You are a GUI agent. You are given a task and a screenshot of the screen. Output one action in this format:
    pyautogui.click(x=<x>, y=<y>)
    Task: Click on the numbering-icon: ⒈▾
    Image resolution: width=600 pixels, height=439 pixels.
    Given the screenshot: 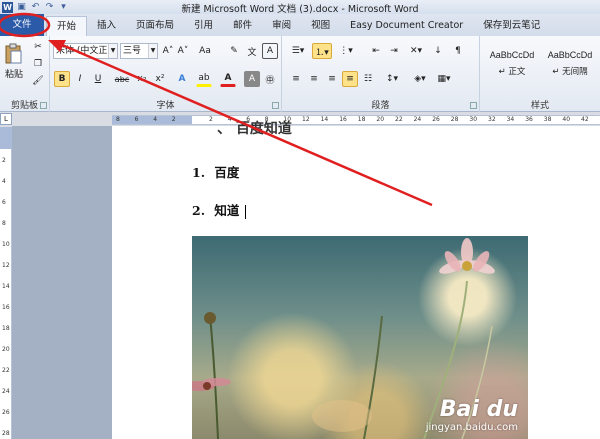 What is the action you would take?
    pyautogui.click(x=322, y=51)
    